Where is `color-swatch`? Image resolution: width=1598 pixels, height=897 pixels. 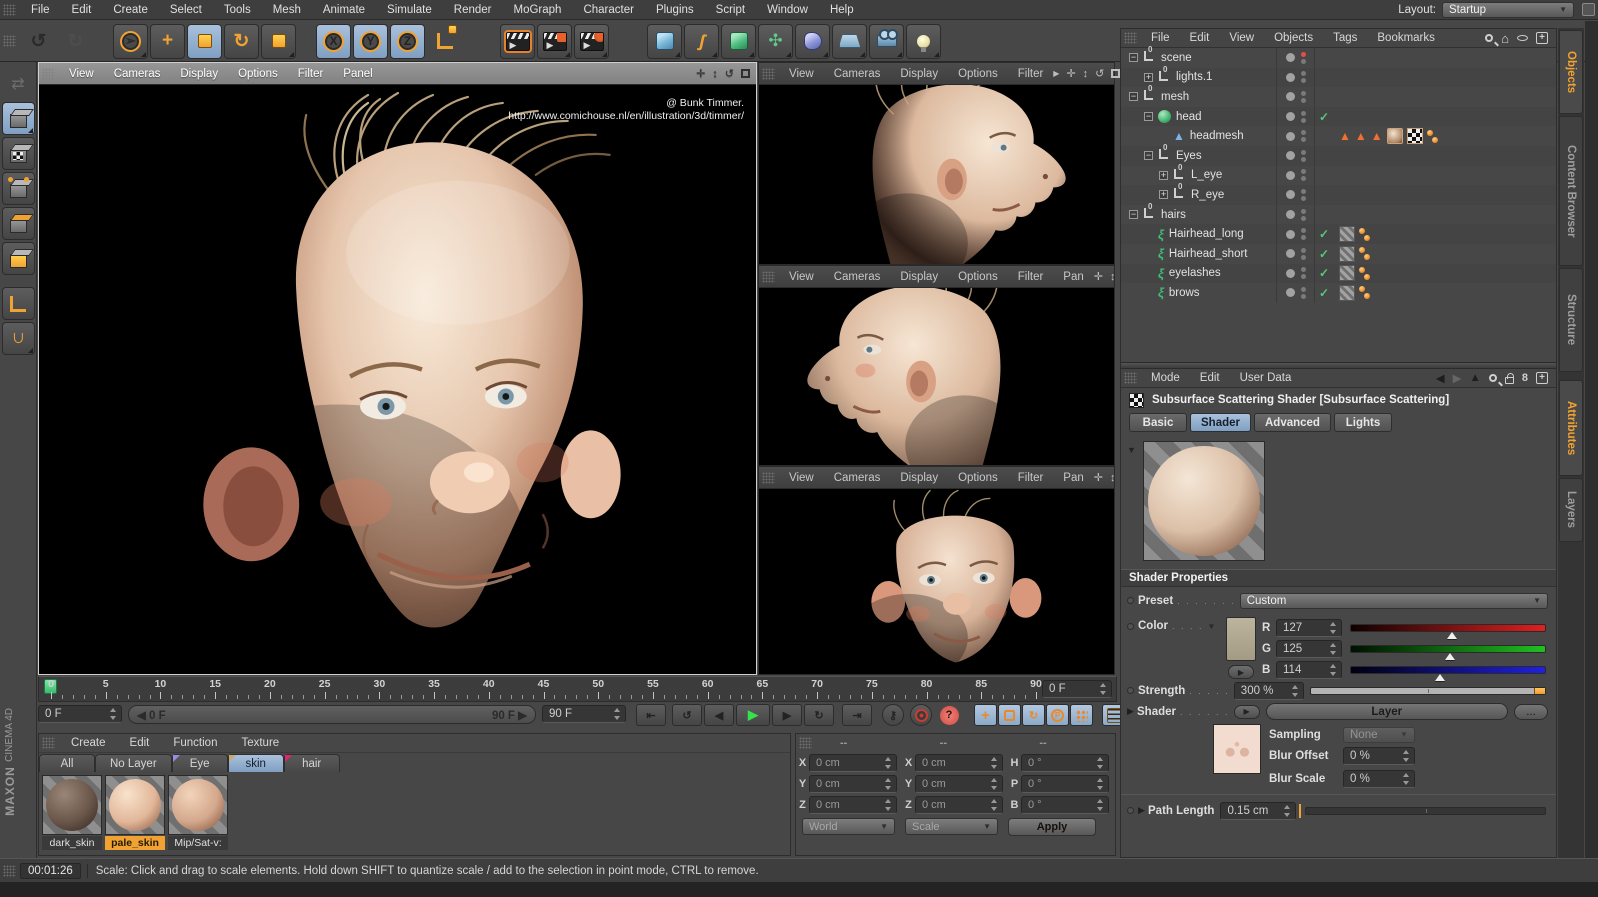 color-swatch is located at coordinates (1241, 639).